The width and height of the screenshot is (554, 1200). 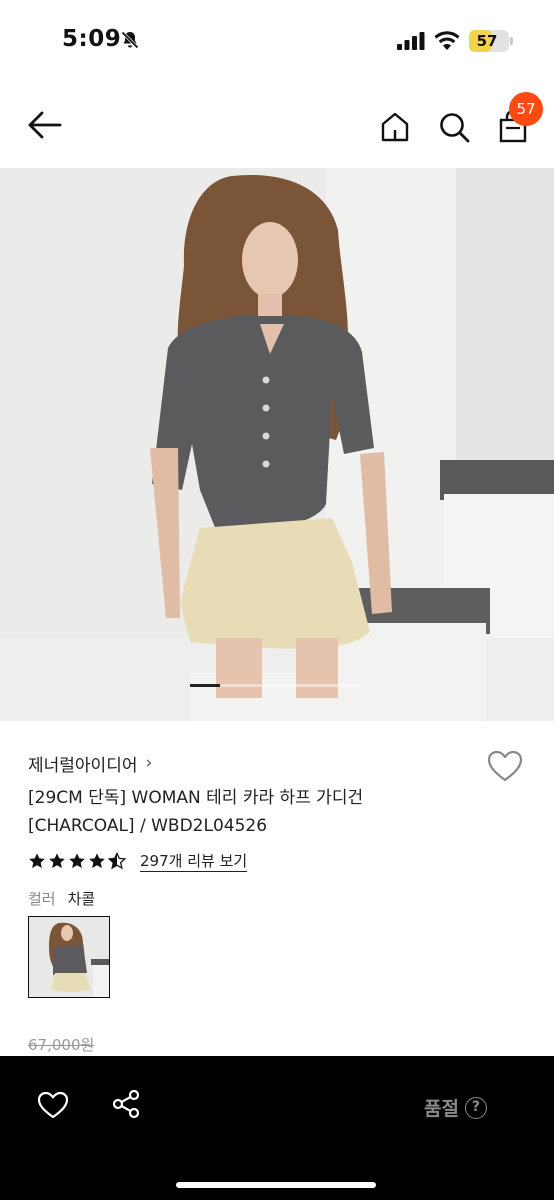 I want to click on star-half-icon, so click(x=117, y=861).